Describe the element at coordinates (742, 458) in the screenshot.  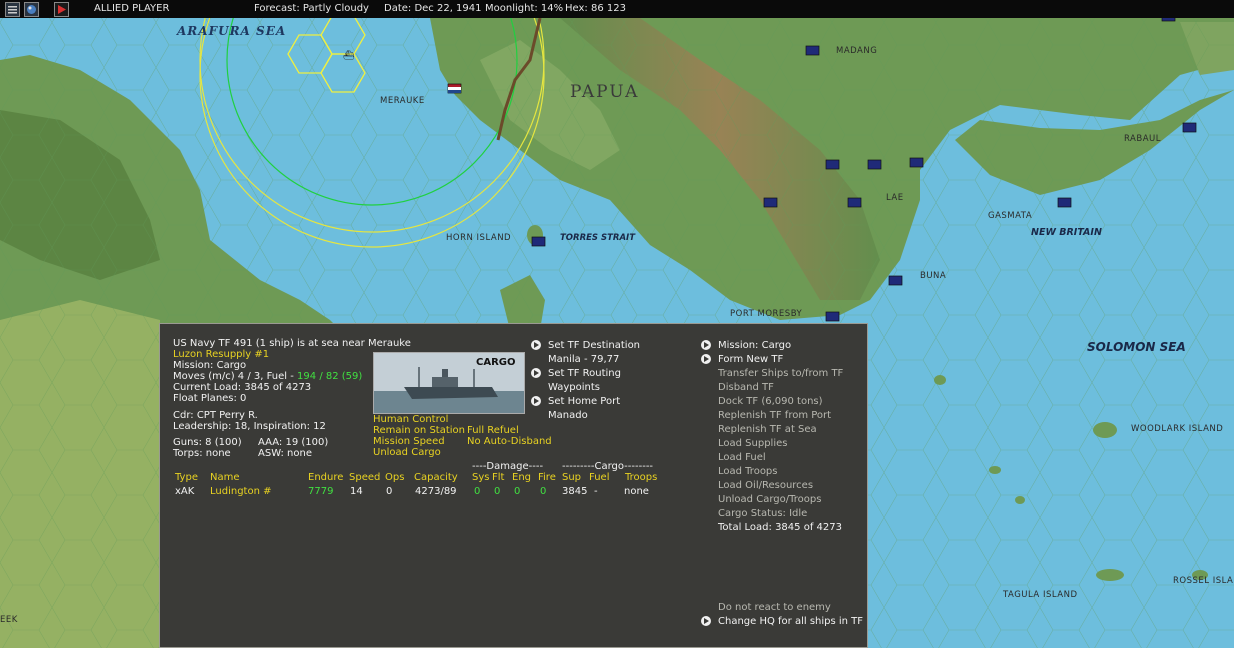
I see `load-fuel-button: Load Fuel` at that location.